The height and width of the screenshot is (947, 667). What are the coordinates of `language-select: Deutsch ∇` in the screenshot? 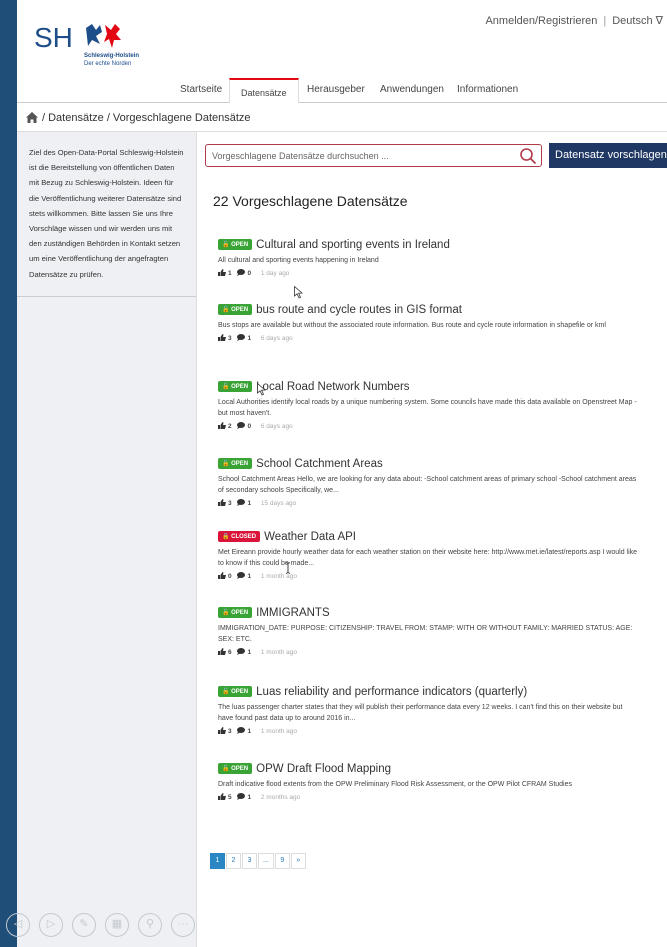 It's located at (637, 21).